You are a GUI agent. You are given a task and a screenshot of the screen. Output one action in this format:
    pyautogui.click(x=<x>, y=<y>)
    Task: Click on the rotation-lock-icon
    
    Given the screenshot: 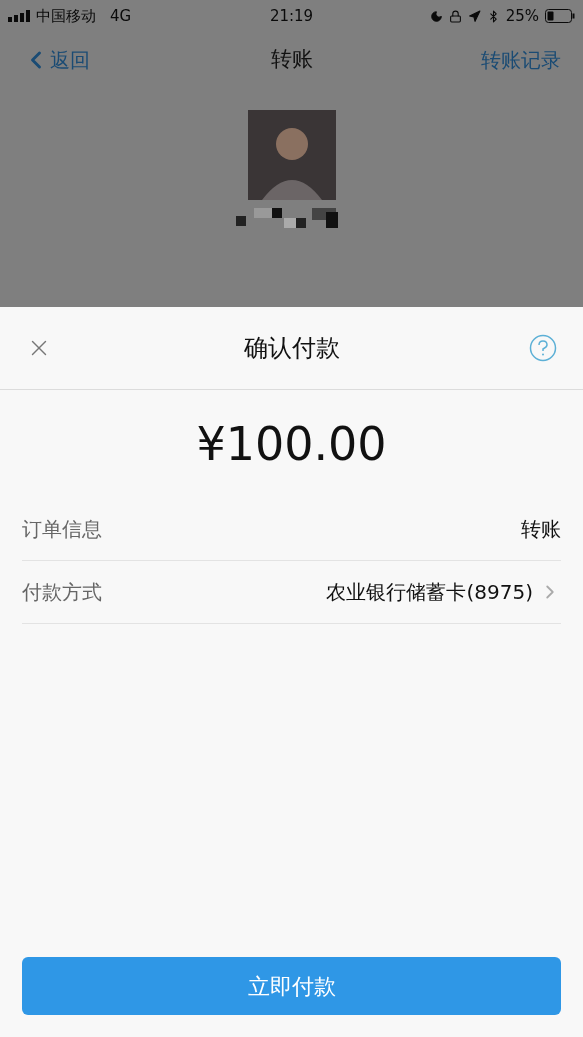 What is the action you would take?
    pyautogui.click(x=455, y=16)
    